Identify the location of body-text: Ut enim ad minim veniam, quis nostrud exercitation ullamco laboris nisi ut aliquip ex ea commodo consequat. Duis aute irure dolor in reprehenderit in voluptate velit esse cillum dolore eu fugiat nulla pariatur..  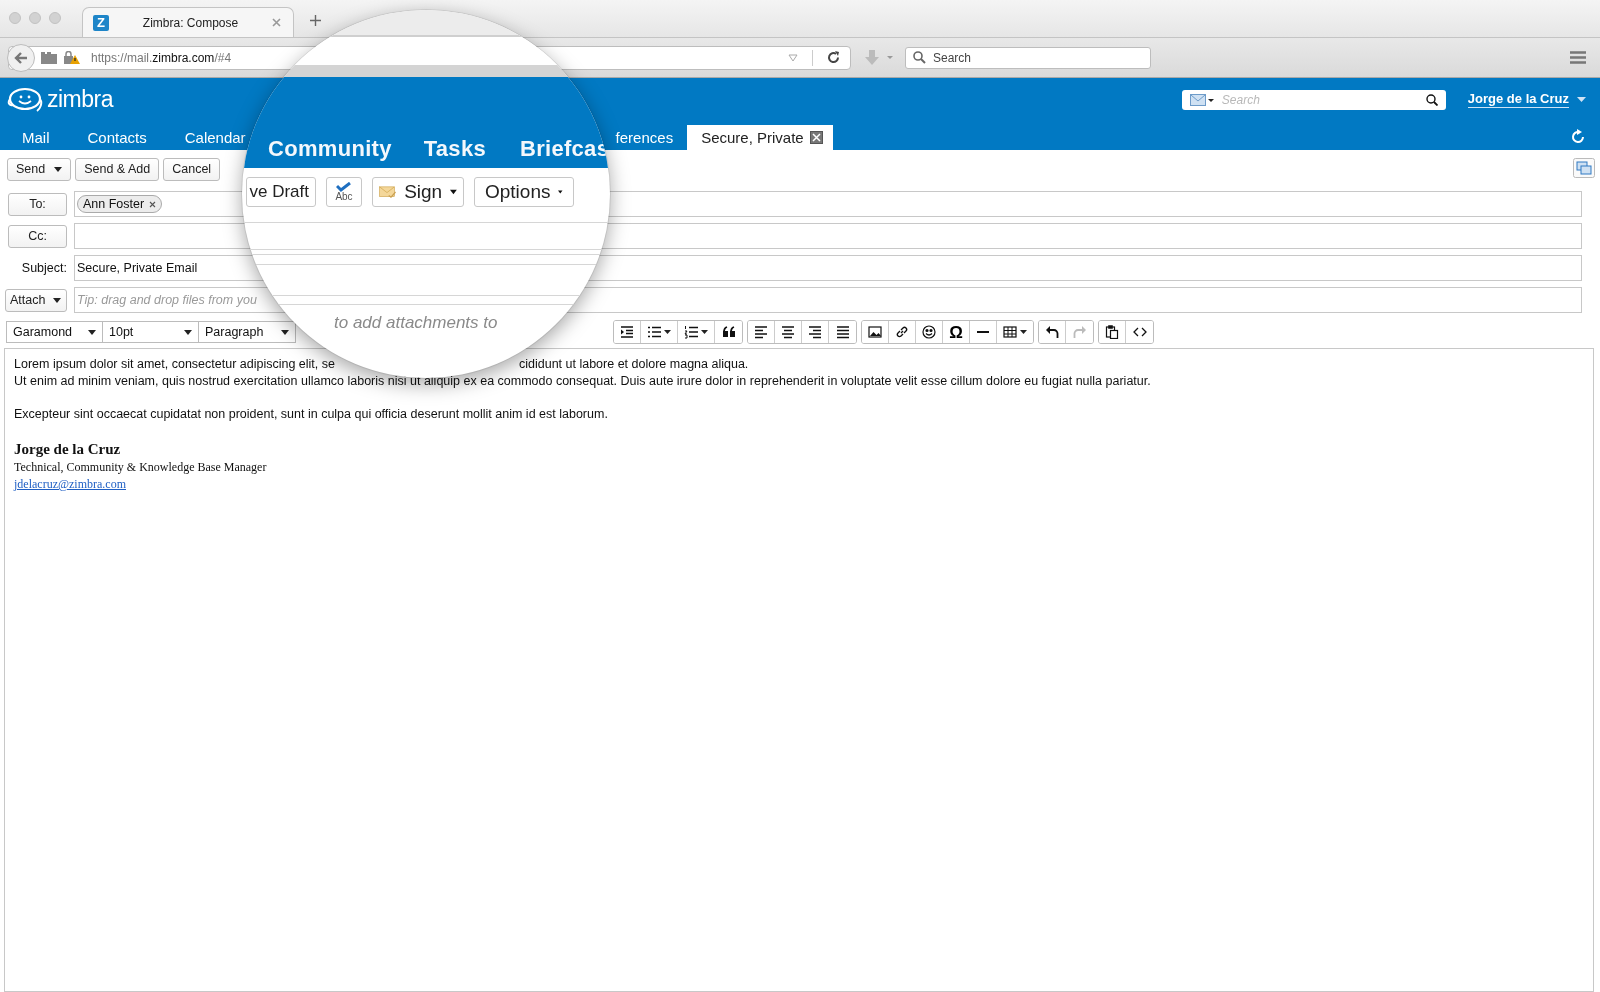
(583, 381).